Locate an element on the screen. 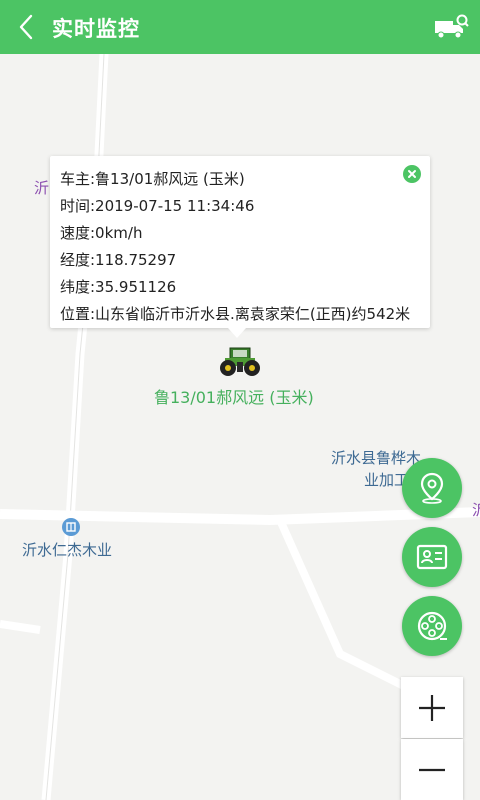  map-label-left: 沂 is located at coordinates (42, 188).